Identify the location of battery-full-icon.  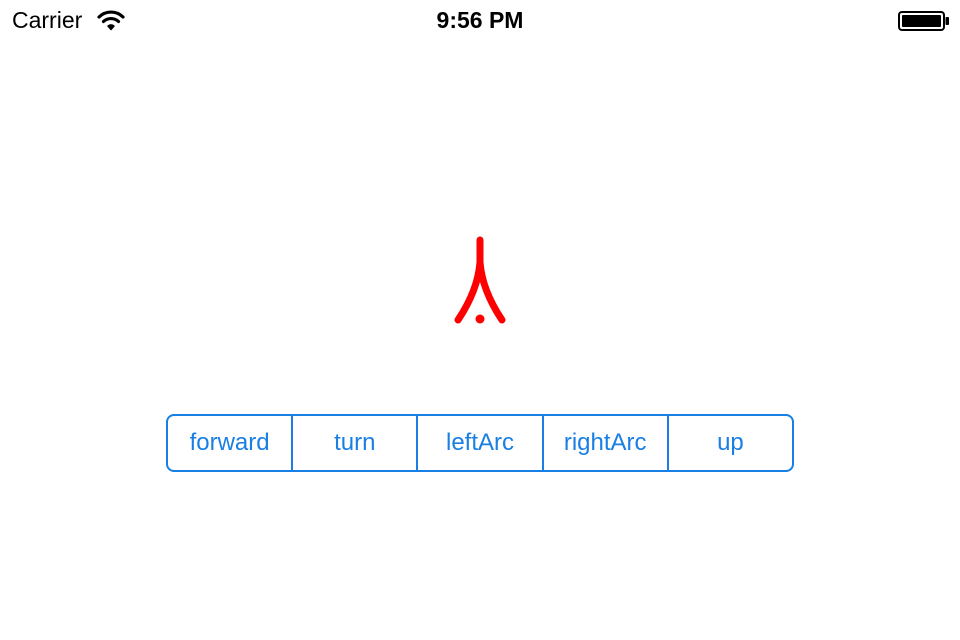
(923, 21).